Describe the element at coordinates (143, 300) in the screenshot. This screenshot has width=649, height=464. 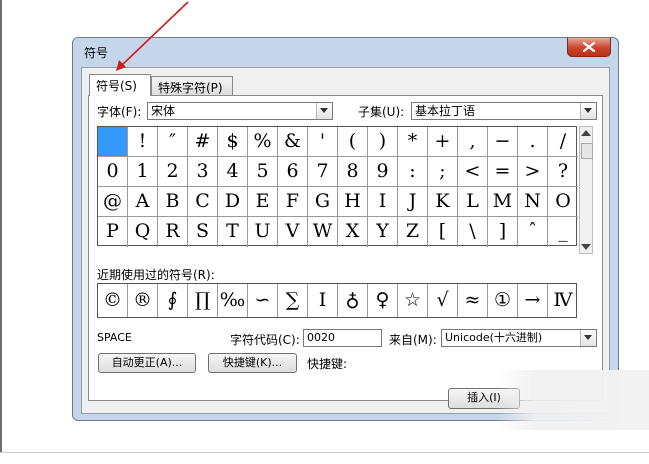
I see `recent-symbol-cell: ®` at that location.